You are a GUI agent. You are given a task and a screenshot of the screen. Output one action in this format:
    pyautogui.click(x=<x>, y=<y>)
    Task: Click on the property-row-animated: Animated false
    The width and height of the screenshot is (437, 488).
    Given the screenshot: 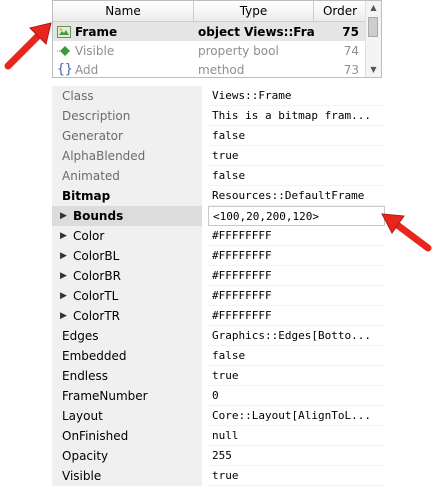 What is the action you would take?
    pyautogui.click(x=218, y=176)
    